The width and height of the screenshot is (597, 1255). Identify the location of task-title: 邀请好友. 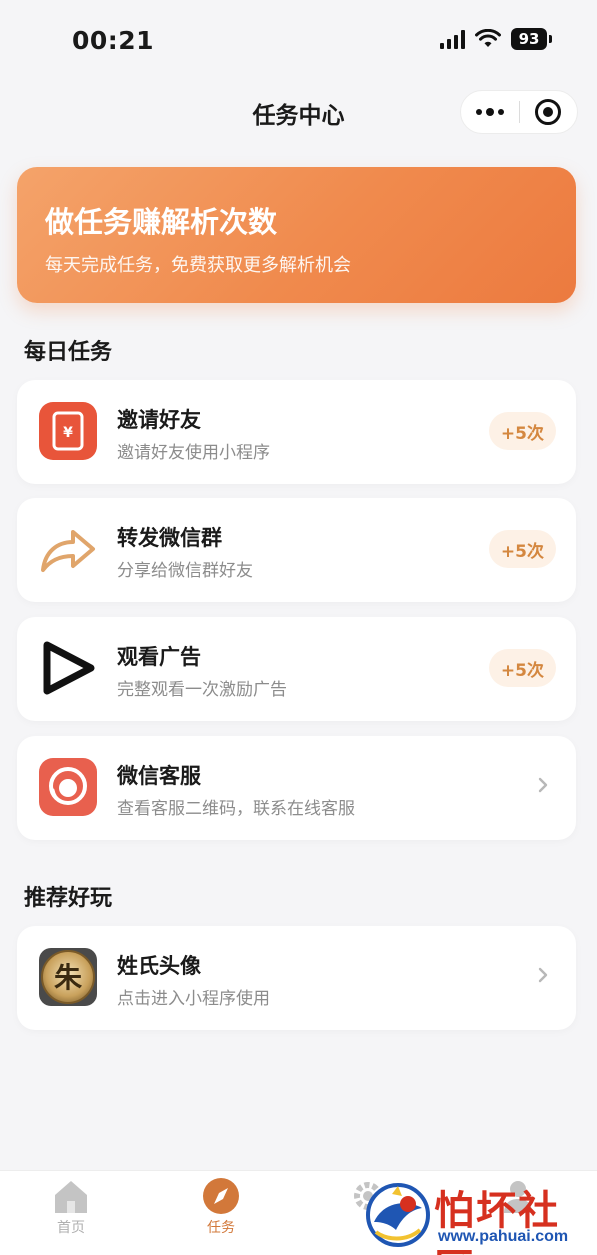
(159, 420).